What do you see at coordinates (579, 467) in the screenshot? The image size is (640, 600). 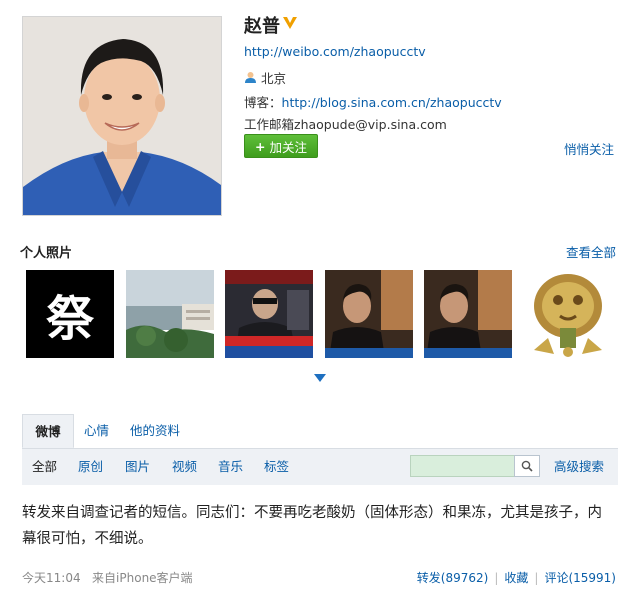 I see `advanced-search-link: 高级搜索` at bounding box center [579, 467].